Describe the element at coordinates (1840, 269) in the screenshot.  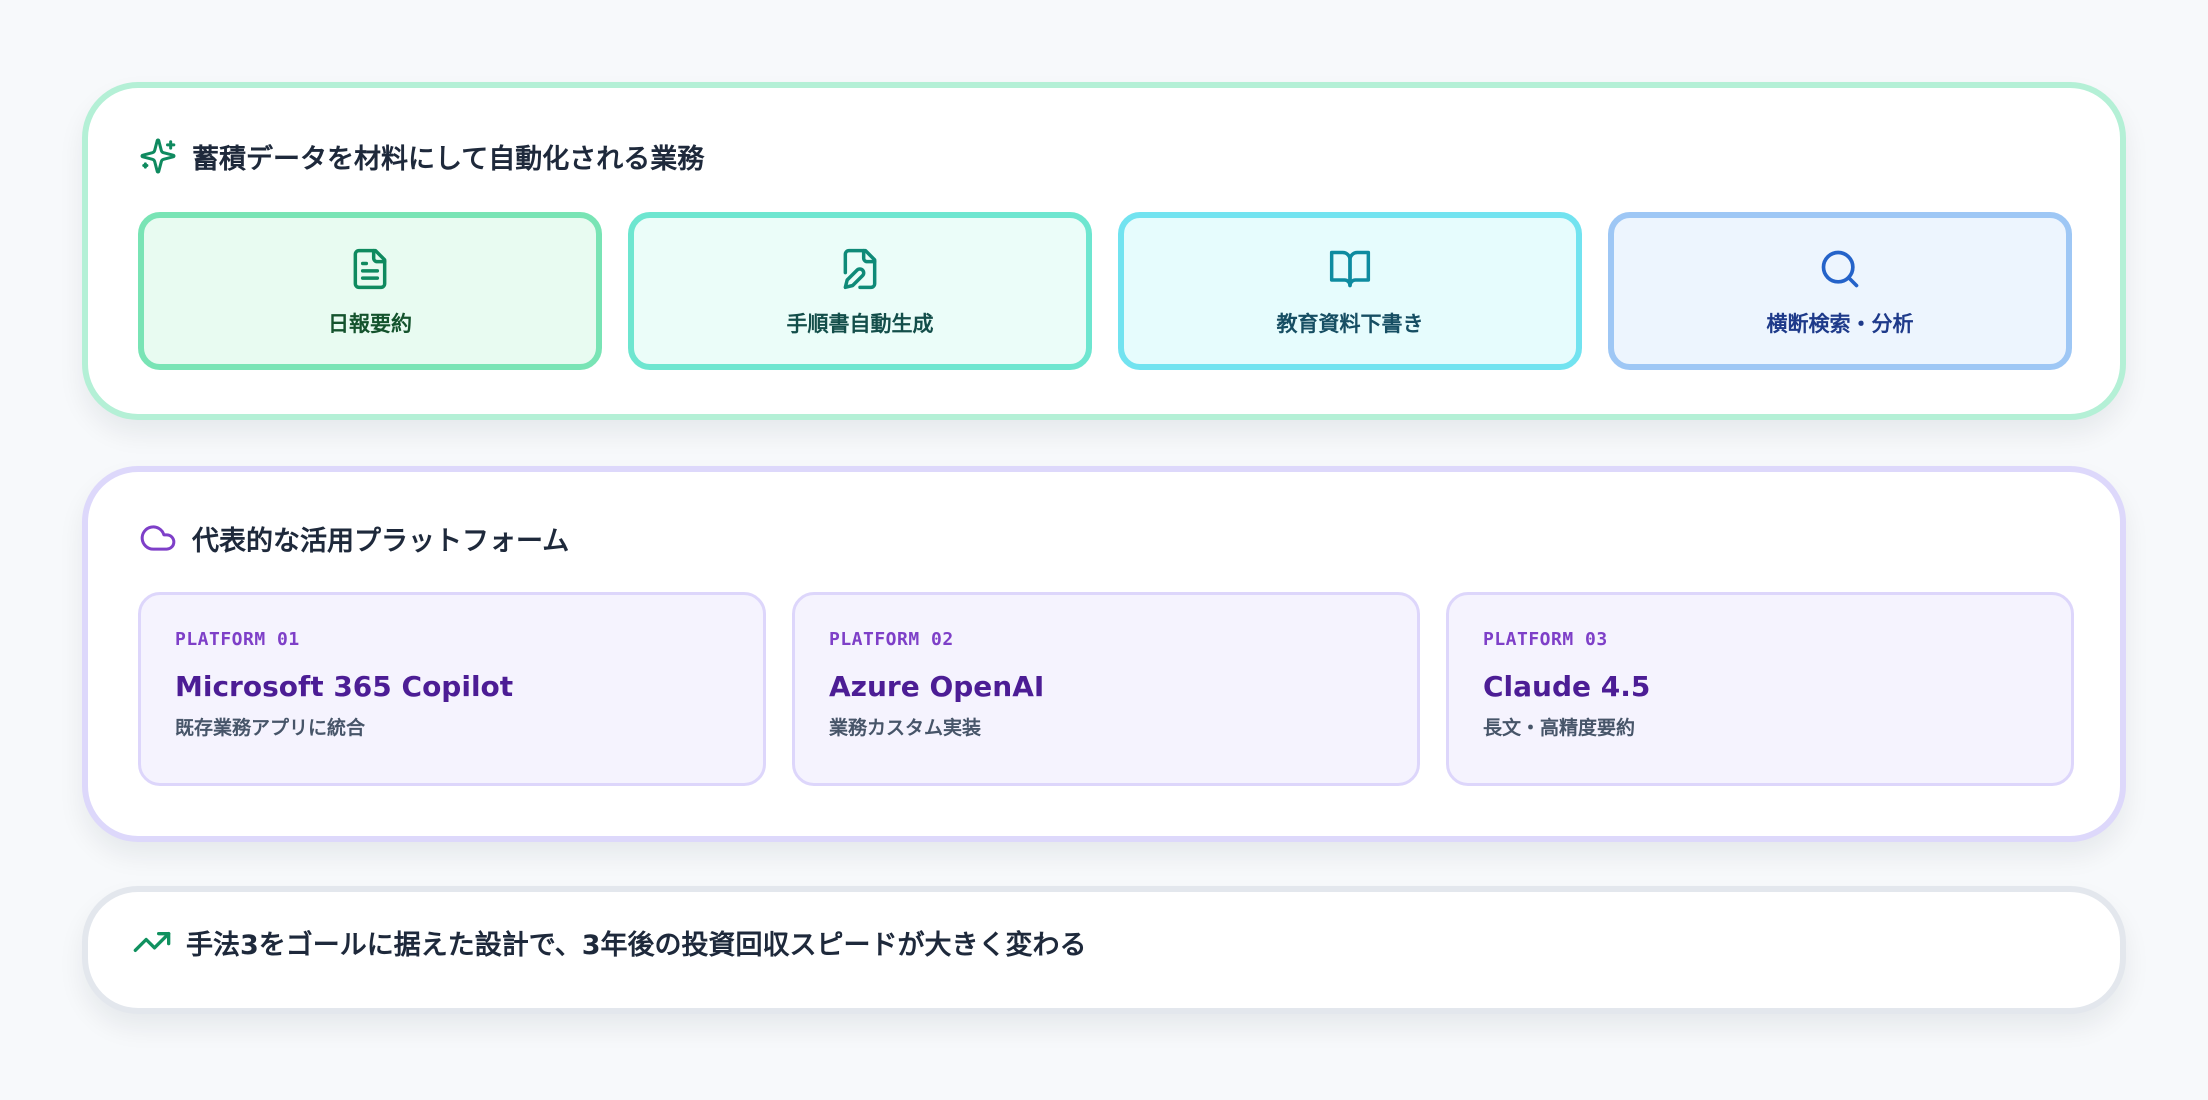
I see `search-icon` at that location.